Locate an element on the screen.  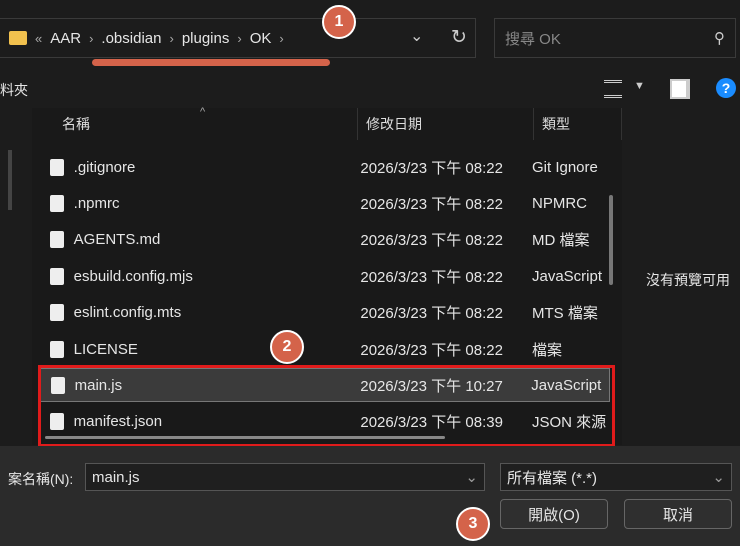
file-type: MD 檔案 is located at coordinates (560, 241).